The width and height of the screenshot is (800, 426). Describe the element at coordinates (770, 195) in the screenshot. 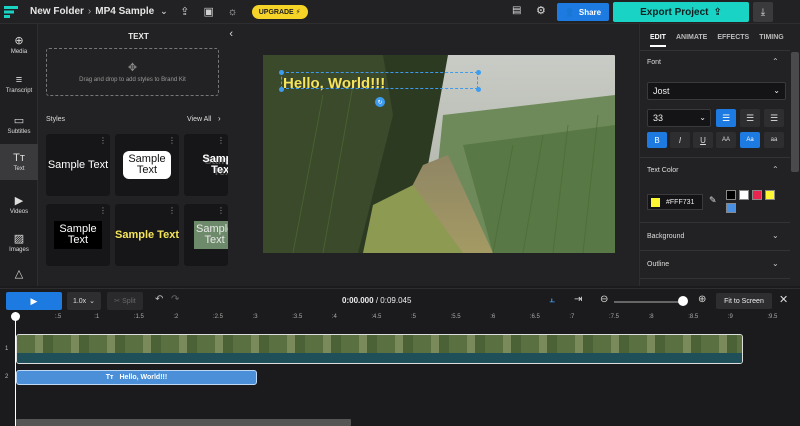

I see `swatch-yellow` at that location.